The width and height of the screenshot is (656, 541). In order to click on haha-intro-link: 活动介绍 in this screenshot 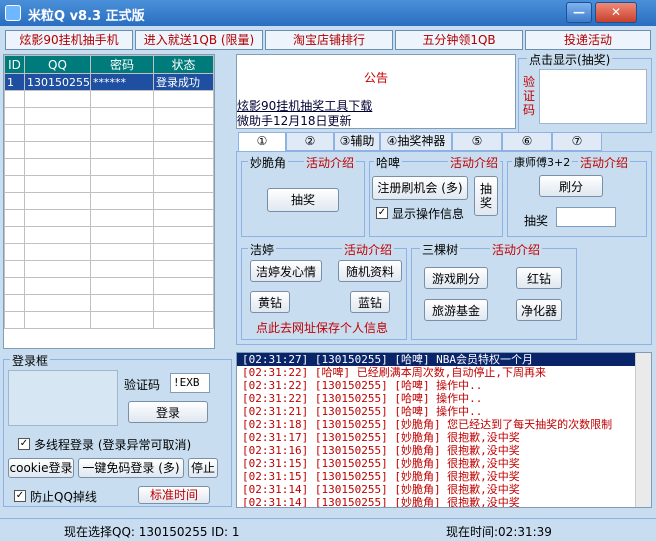, I will do `click(474, 162)`.